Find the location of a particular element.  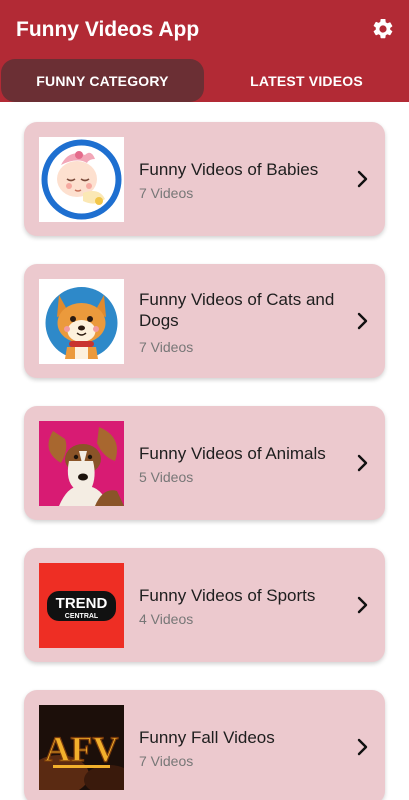

tab-funny-category: FUNNY CATEGORY is located at coordinates (102, 80).